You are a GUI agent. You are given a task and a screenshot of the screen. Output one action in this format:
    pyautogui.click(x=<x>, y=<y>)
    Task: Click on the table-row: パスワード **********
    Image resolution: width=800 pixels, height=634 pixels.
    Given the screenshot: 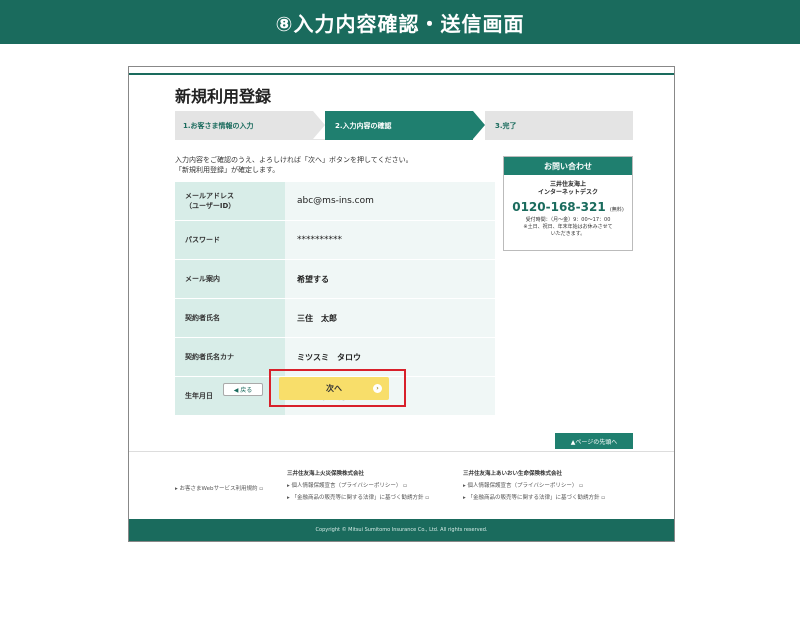 What is the action you would take?
    pyautogui.click(x=335, y=240)
    